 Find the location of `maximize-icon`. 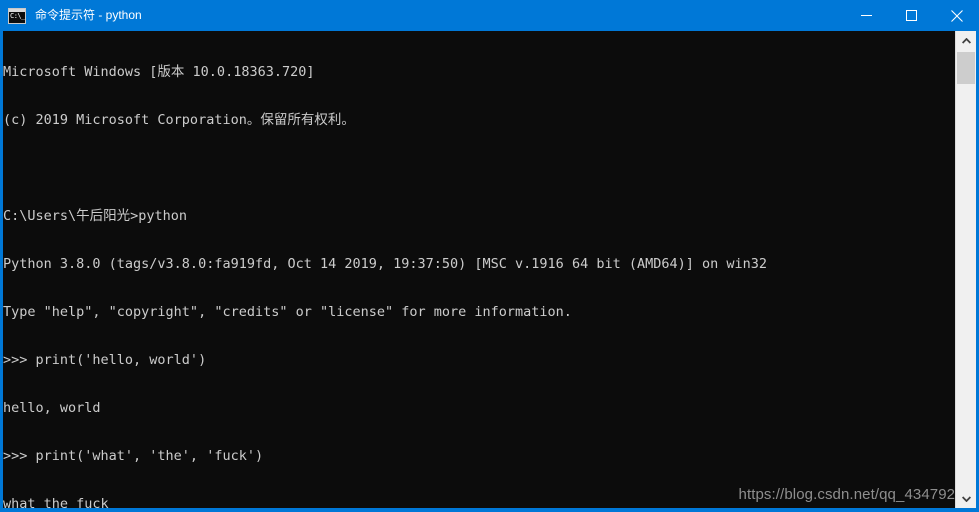

maximize-icon is located at coordinates (911, 15).